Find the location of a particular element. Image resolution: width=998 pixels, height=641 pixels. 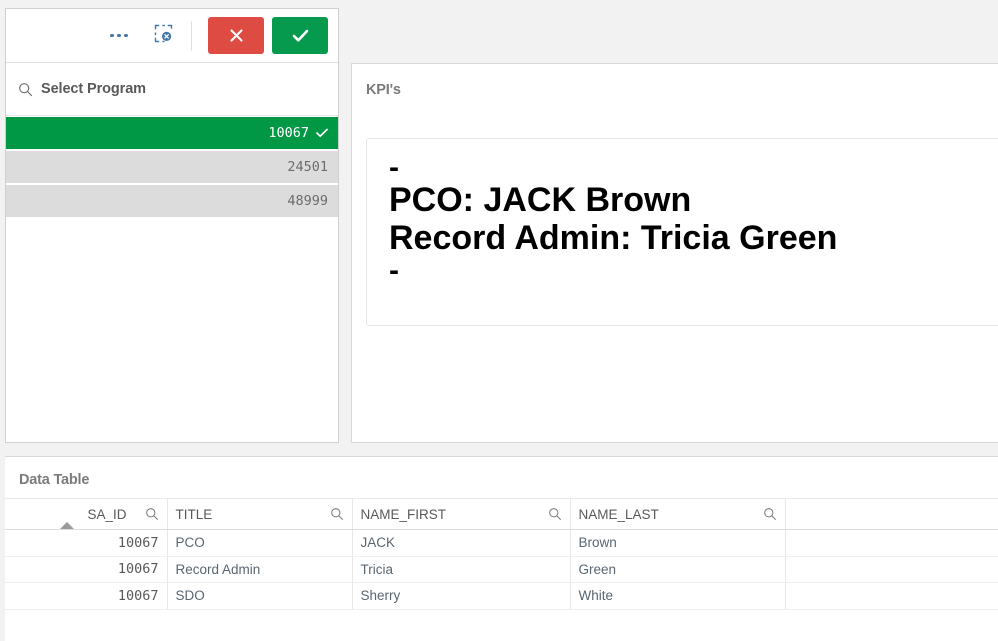

list-item: 10067 is located at coordinates (172, 133).